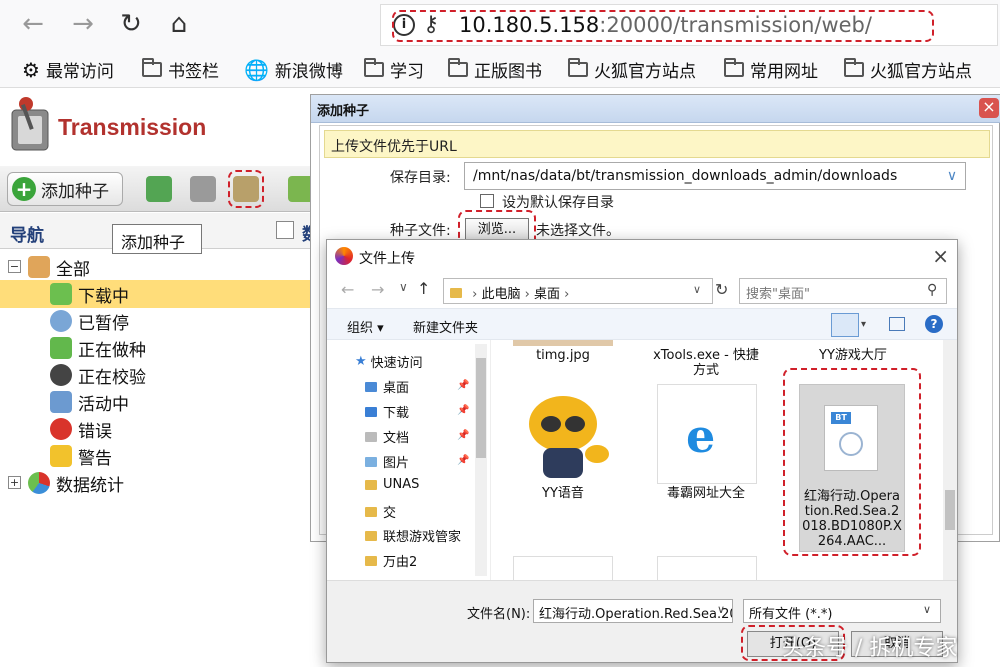 The image size is (1000, 667). I want to click on file-highlight, so click(852, 462).